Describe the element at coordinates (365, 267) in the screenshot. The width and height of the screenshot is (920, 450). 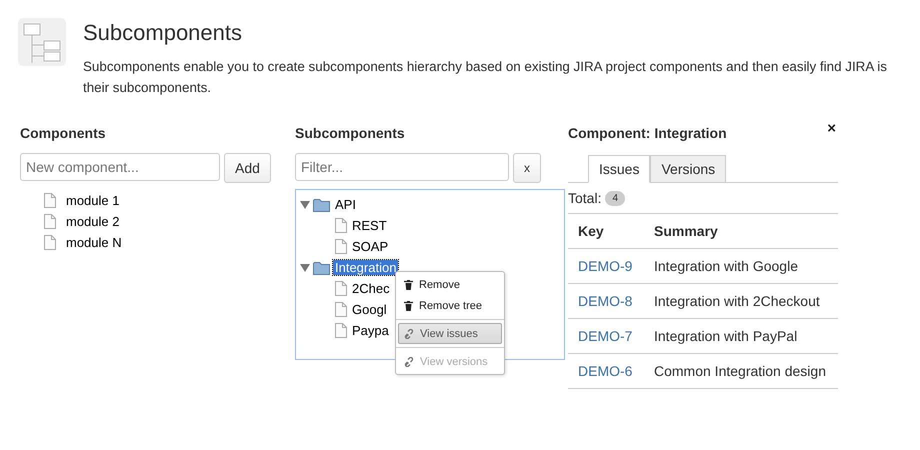
I see `tree-item: Integration` at that location.